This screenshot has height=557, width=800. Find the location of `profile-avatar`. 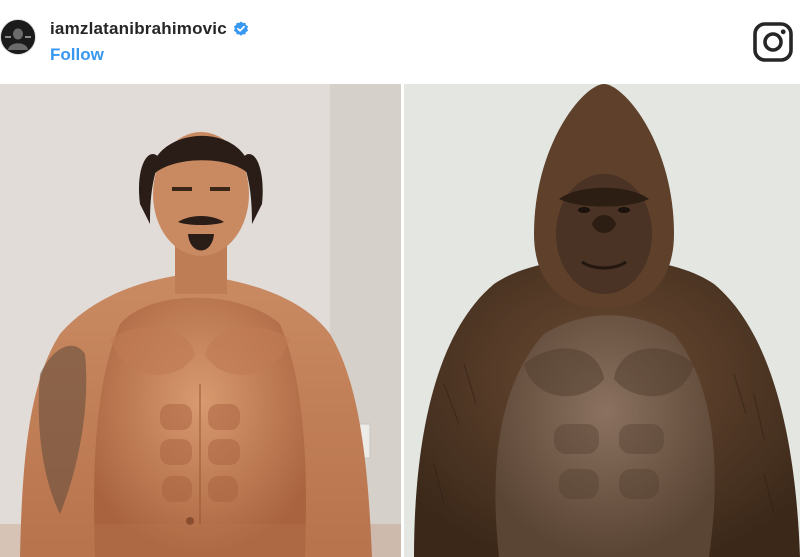

profile-avatar is located at coordinates (18, 37).